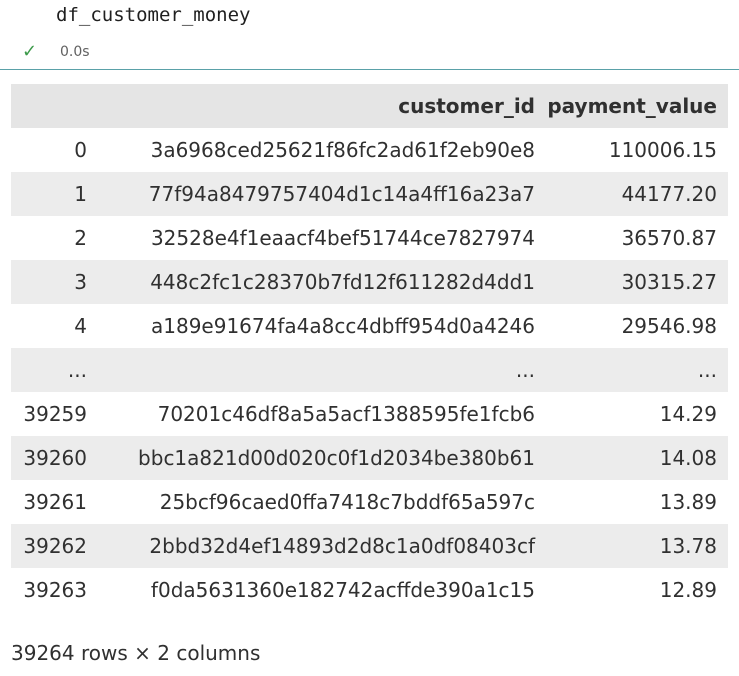 The height and width of the screenshot is (676, 739). Describe the element at coordinates (336, 458) in the screenshot. I see `customer-id-cell: bbc1a821d00d020c0f1d2034be380b61` at that location.